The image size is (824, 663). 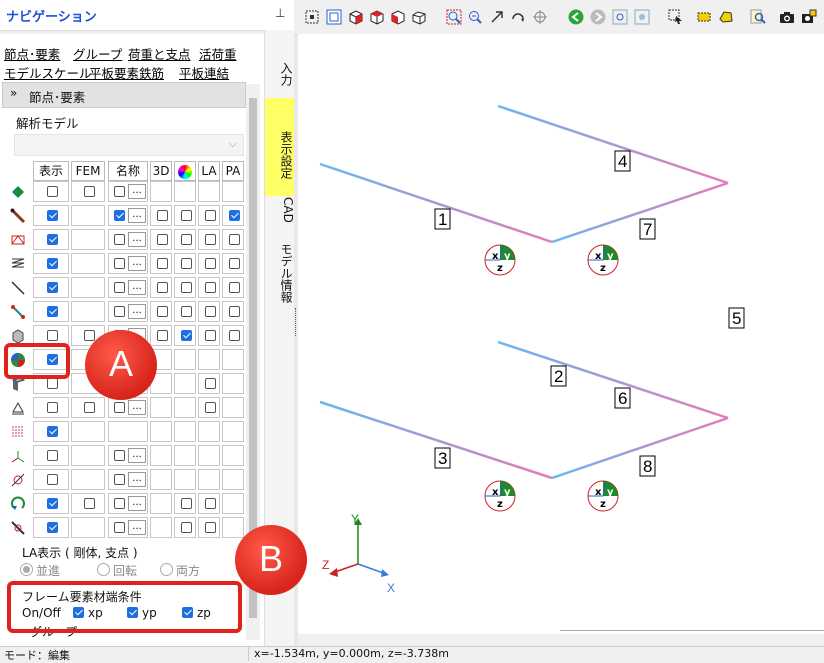 I want to click on checkbox-disp-rotation, so click(x=52, y=503).